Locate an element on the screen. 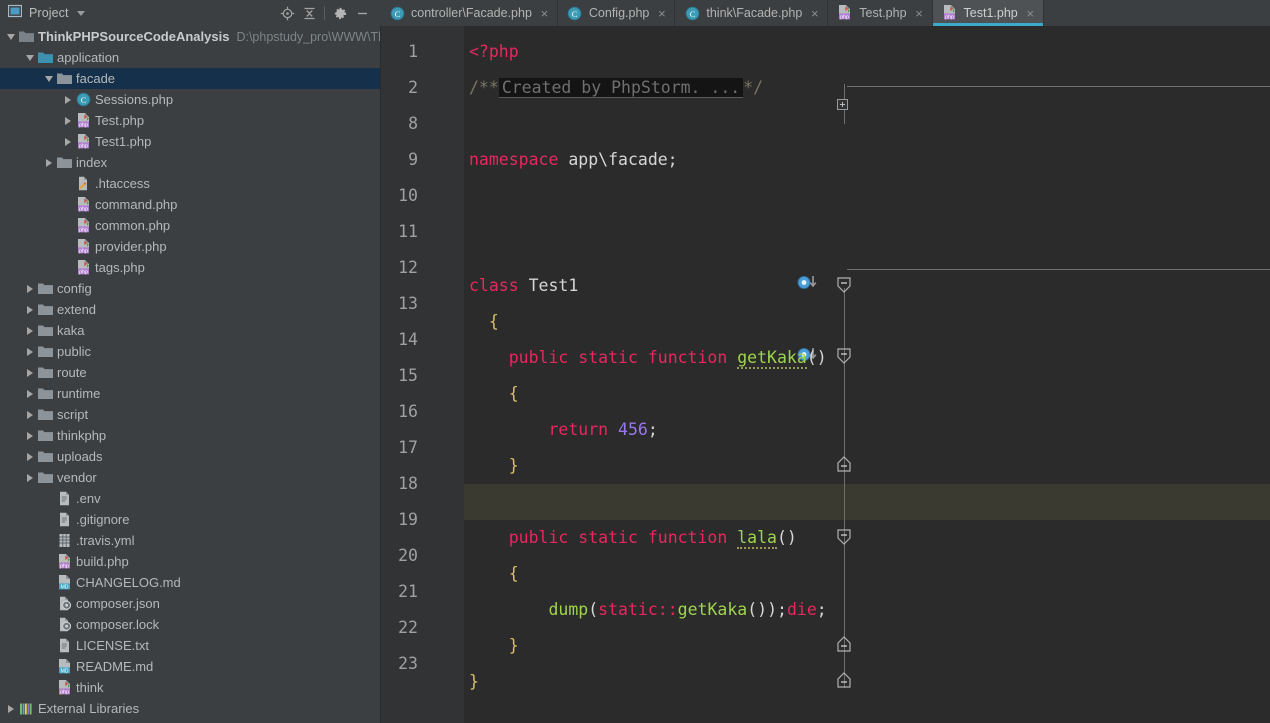 The height and width of the screenshot is (723, 1270). tree-row: C Sessions.php is located at coordinates (190, 99).